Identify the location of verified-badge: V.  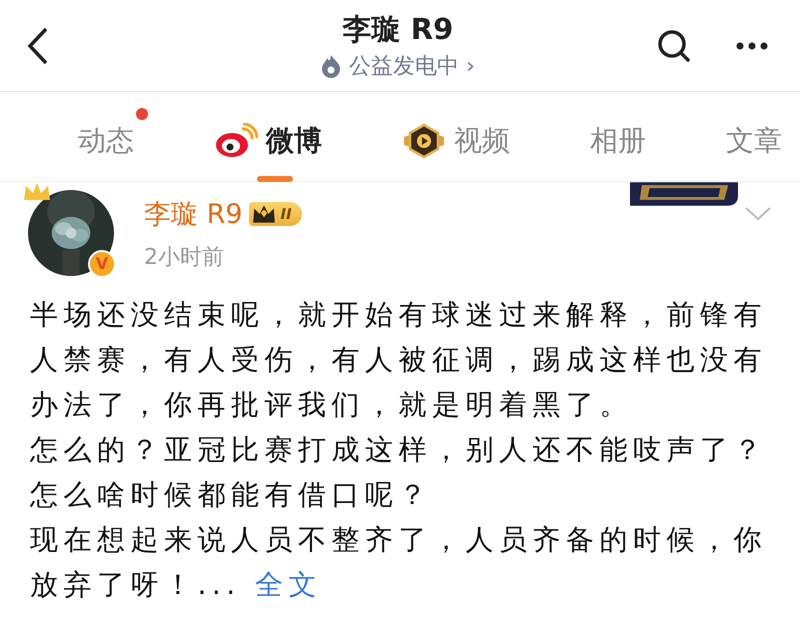
(102, 264).